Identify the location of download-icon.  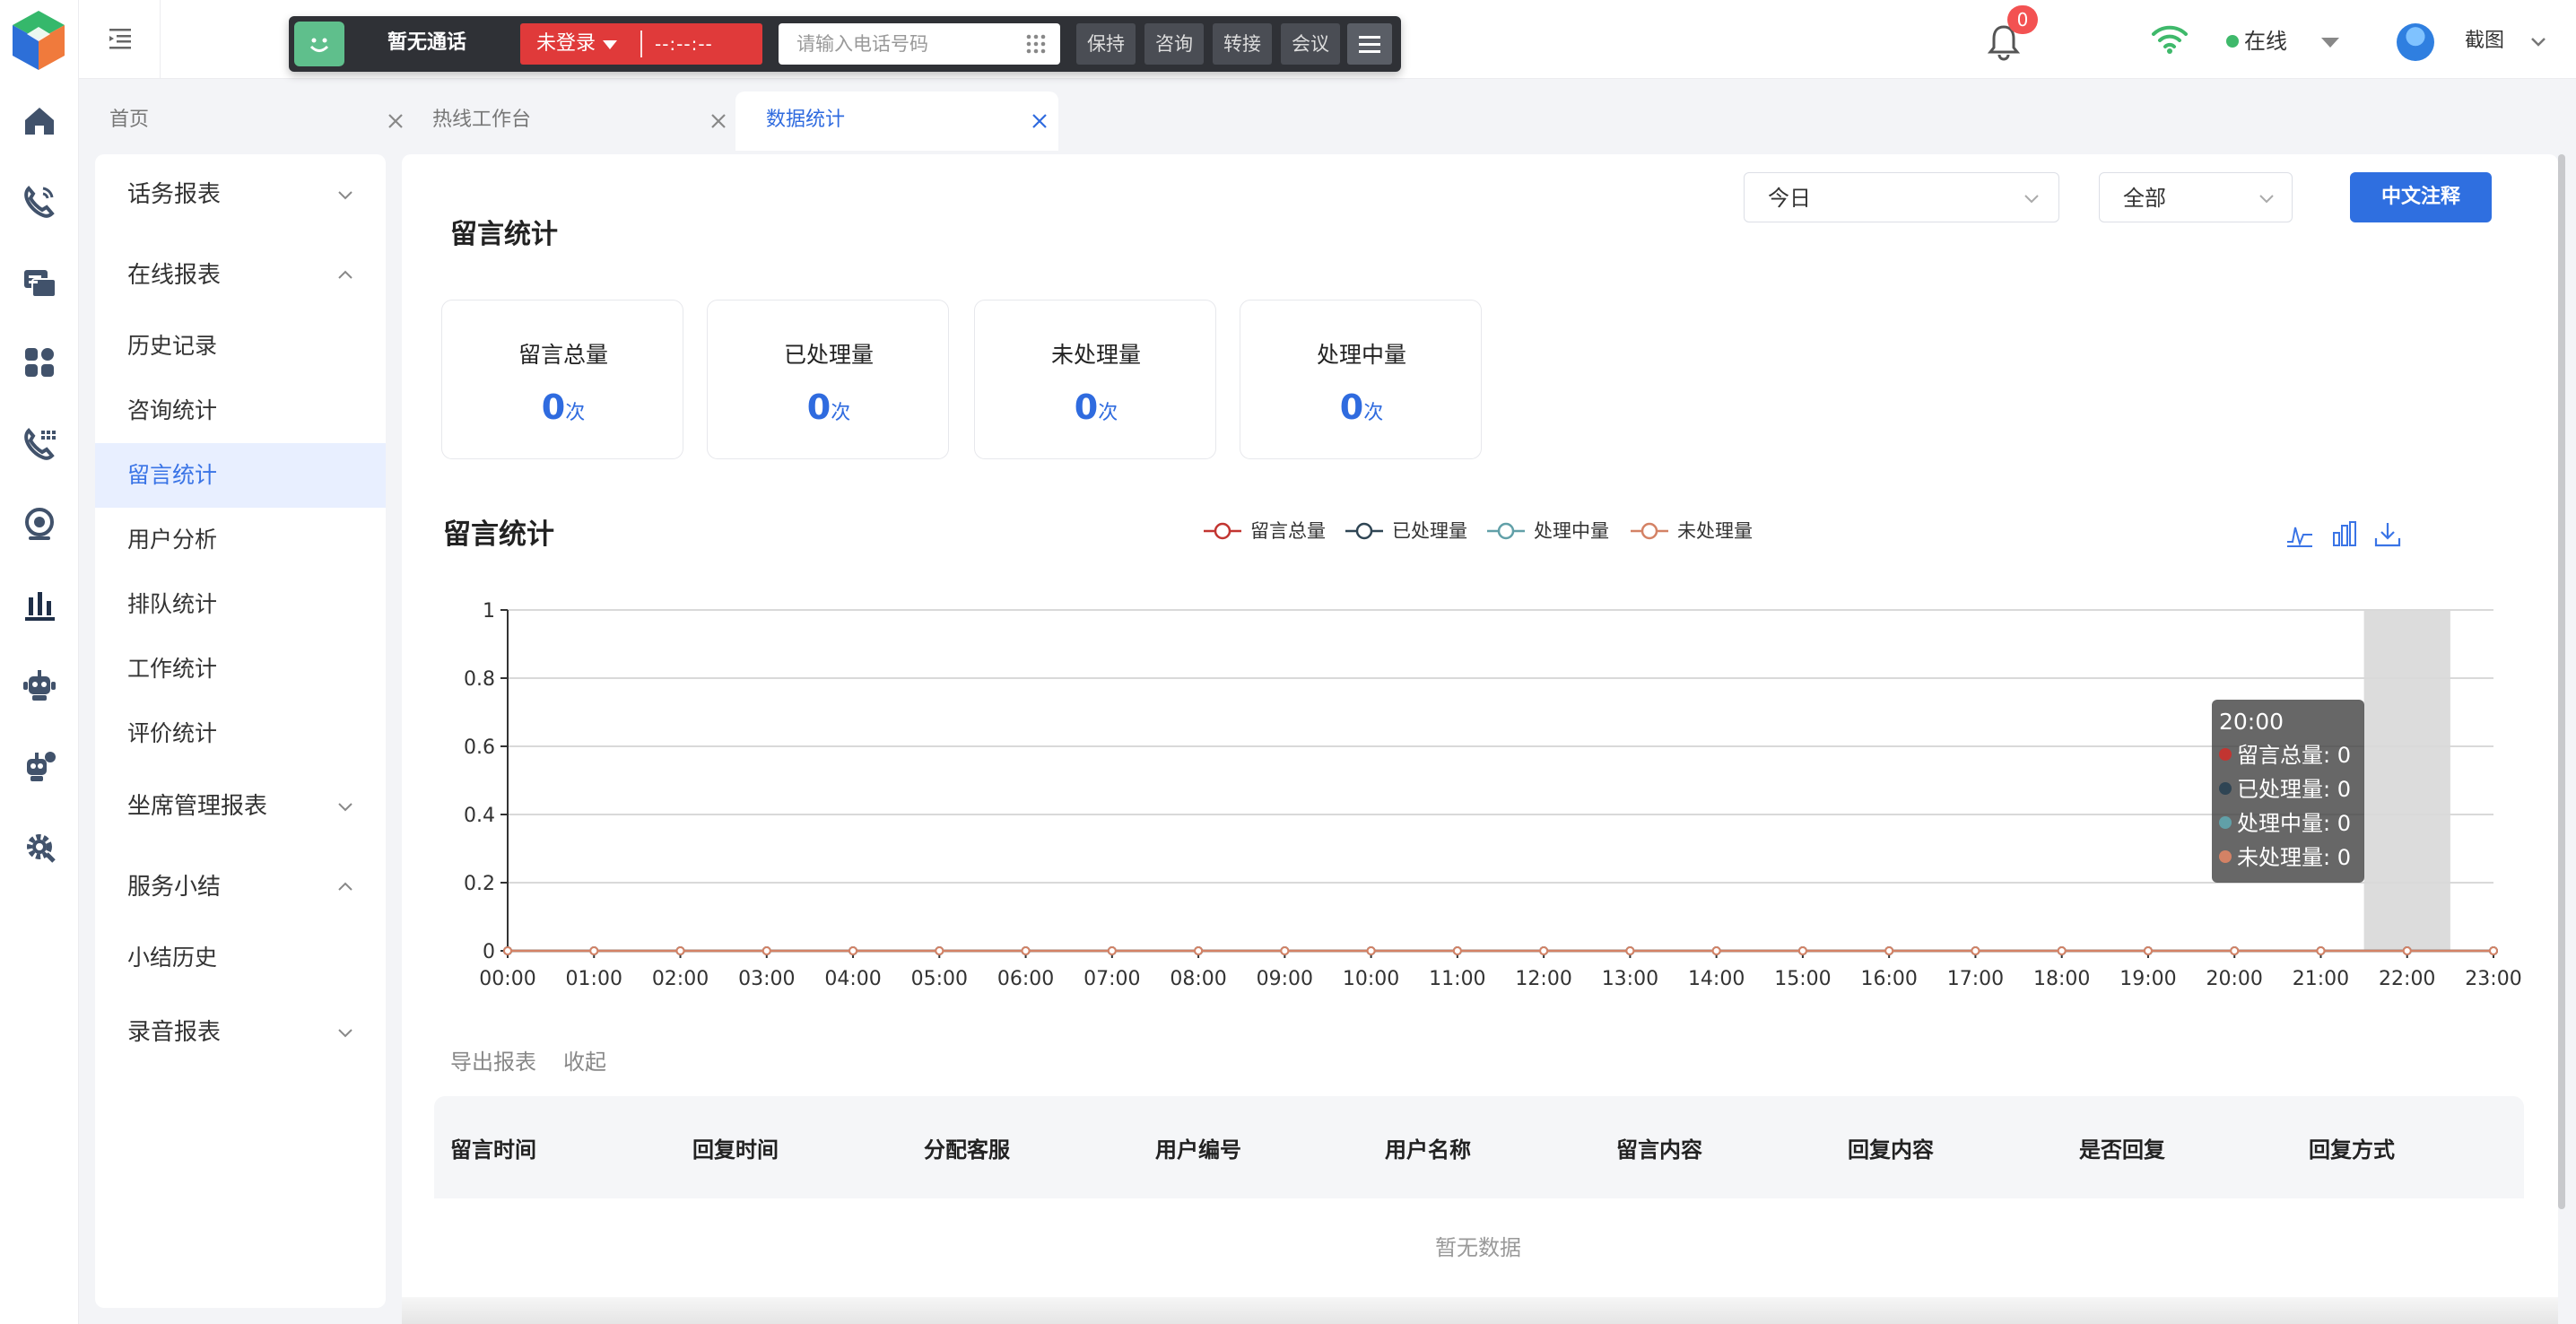
(2387, 534).